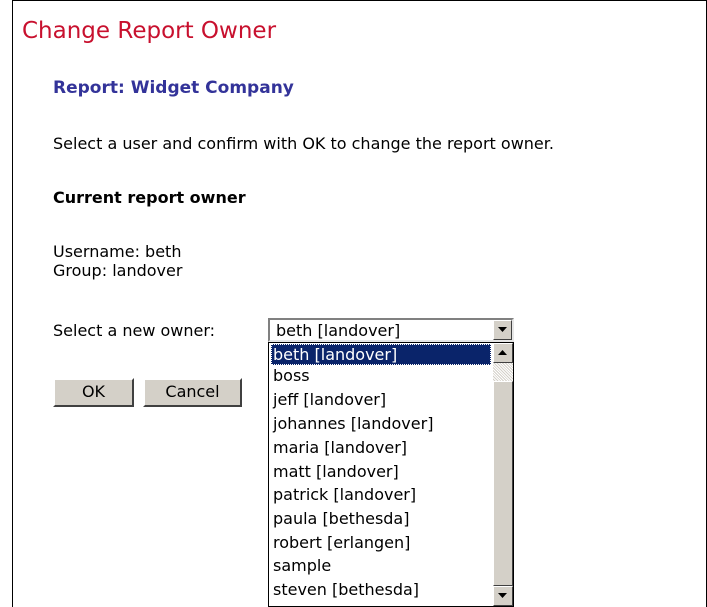 Image resolution: width=707 pixels, height=607 pixels. I want to click on owner-select: beth [landover], so click(391, 330).